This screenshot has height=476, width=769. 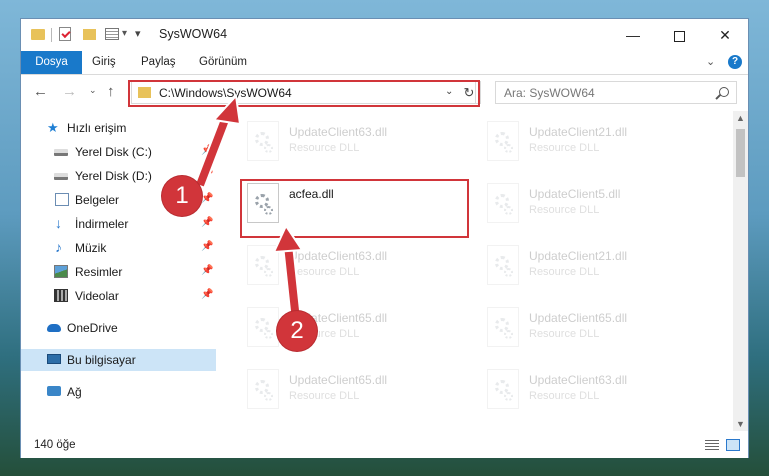 I want to click on customize-toolbar-icon: ▾, so click(x=138, y=33).